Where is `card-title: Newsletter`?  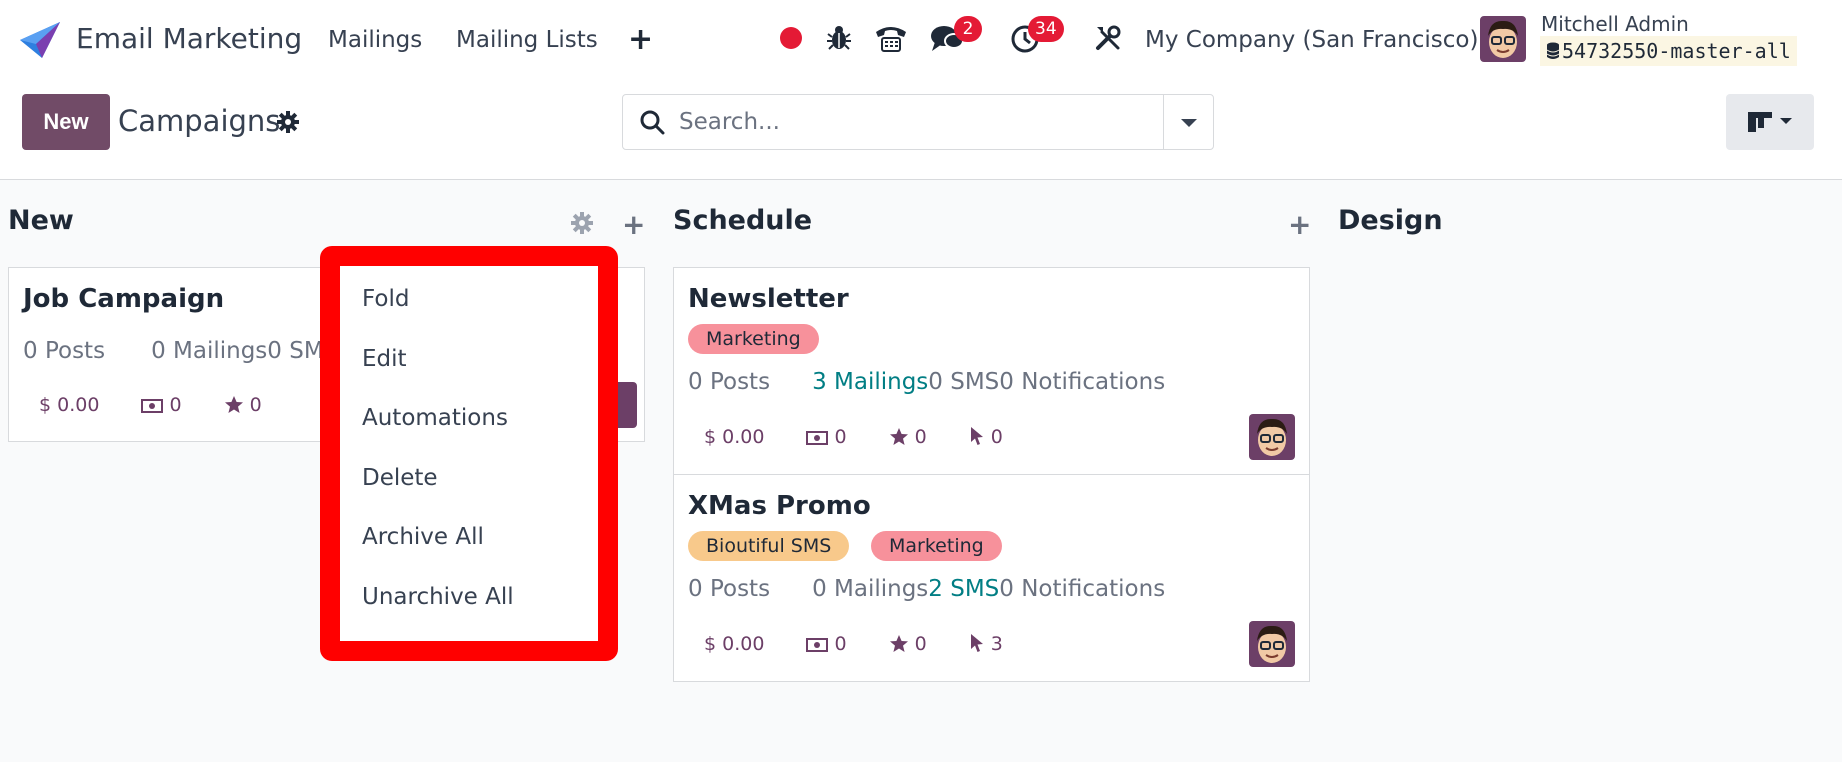 card-title: Newsletter is located at coordinates (768, 299).